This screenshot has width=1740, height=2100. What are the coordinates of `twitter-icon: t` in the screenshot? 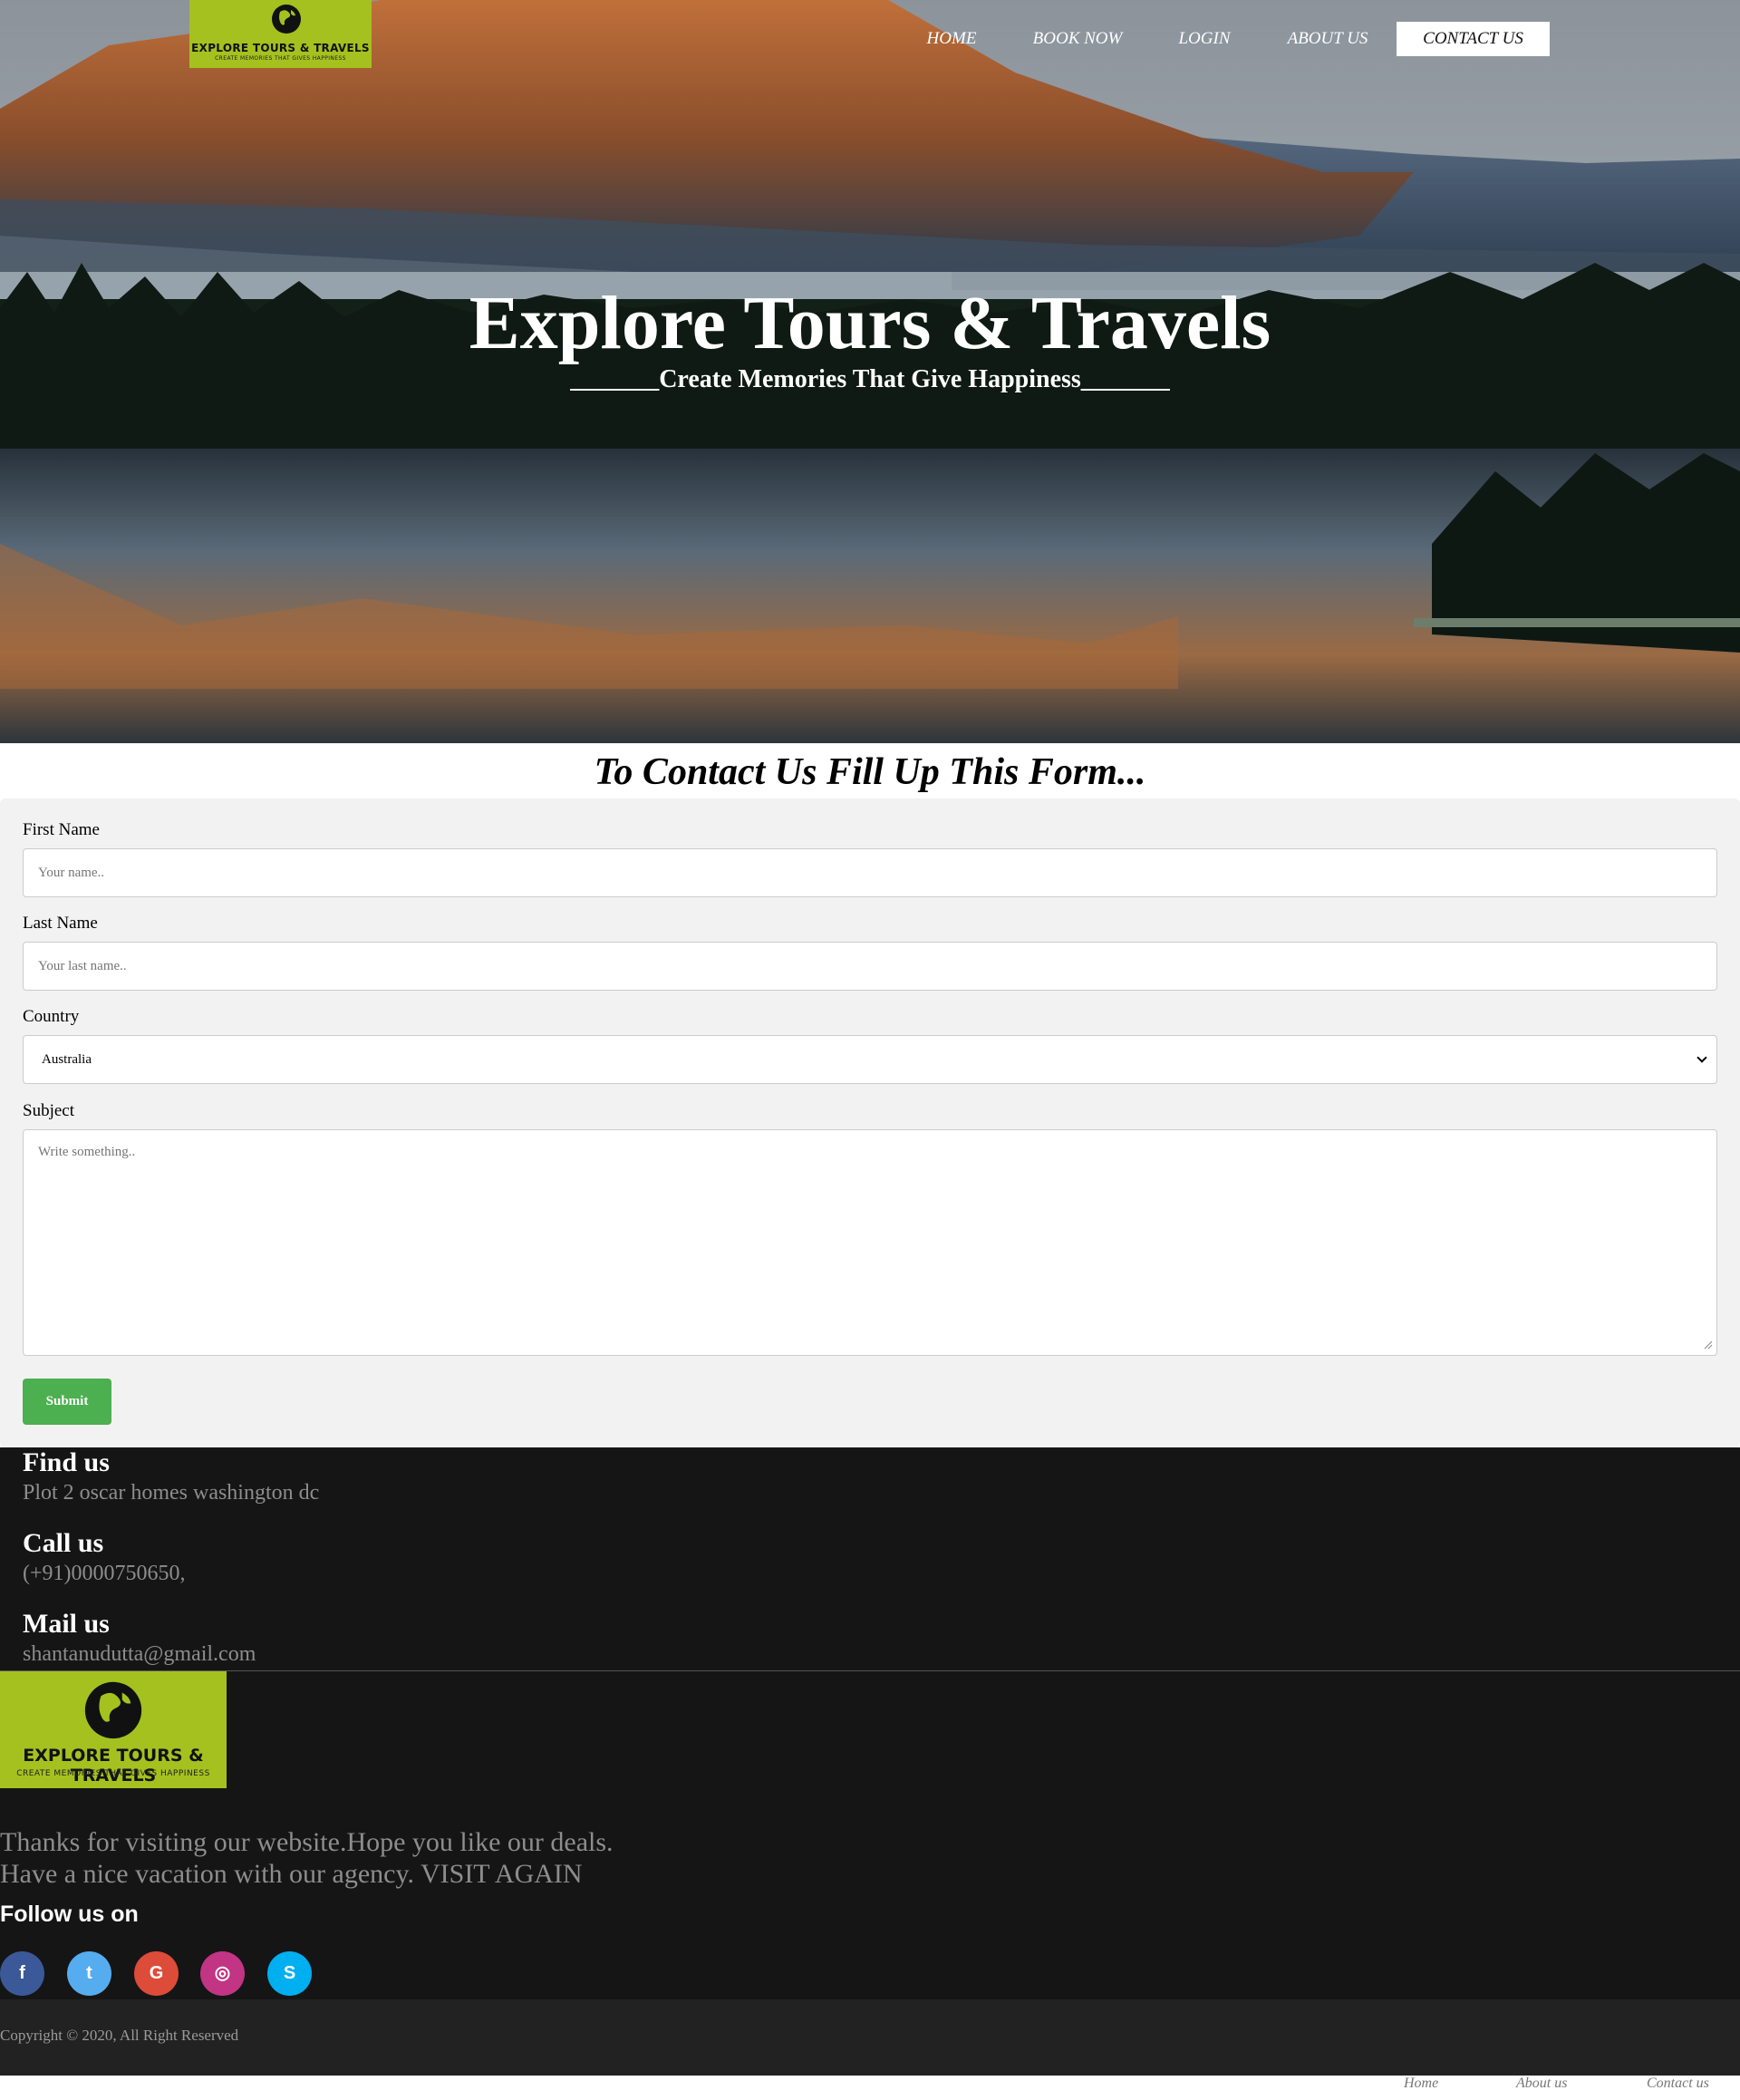 It's located at (89, 1973).